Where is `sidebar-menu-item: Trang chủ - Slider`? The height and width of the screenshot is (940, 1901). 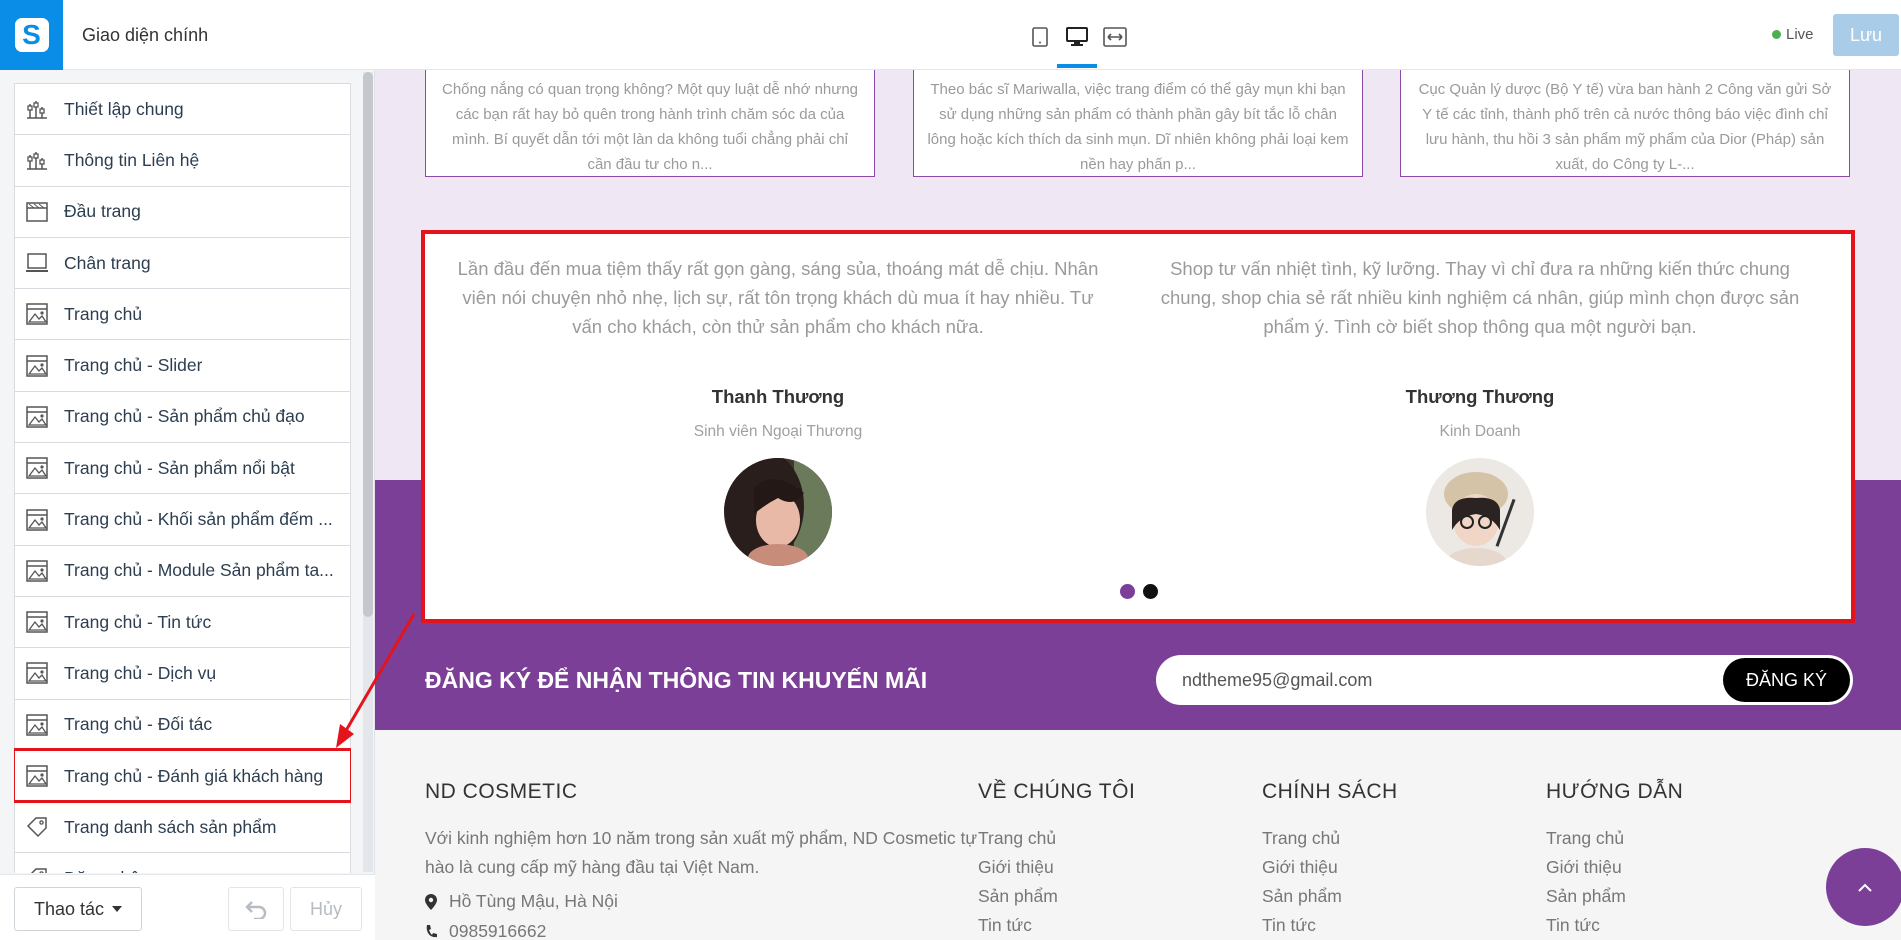 sidebar-menu-item: Trang chủ - Slider is located at coordinates (182, 365).